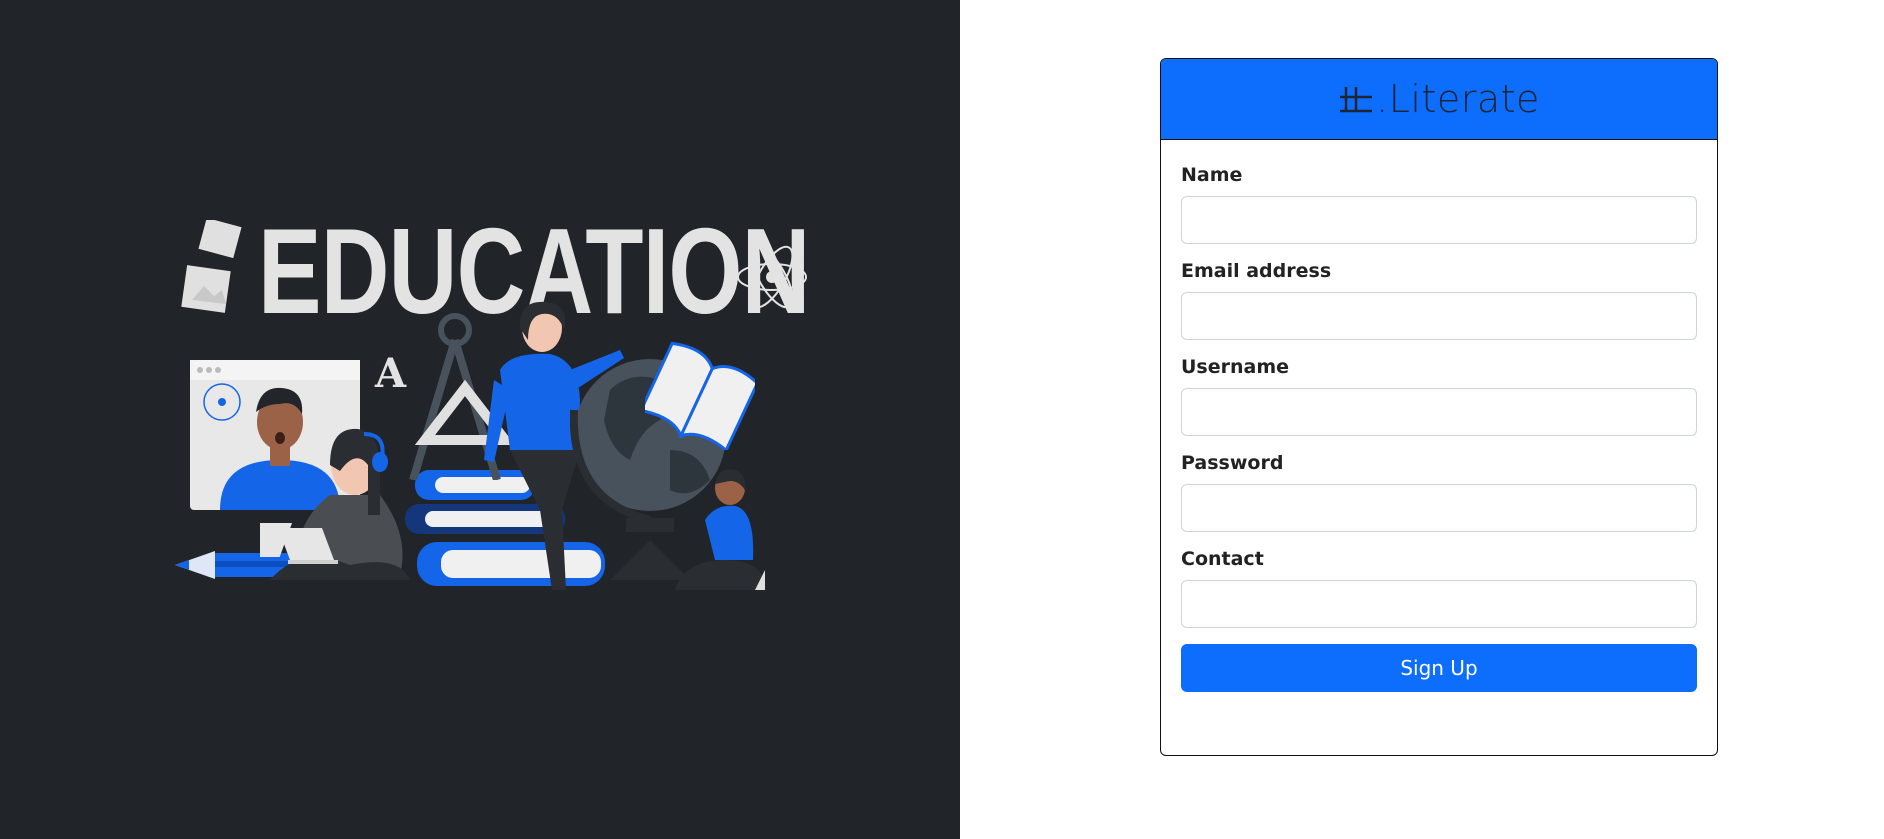  Describe the element at coordinates (1212, 175) in the screenshot. I see `name-label: Name` at that location.